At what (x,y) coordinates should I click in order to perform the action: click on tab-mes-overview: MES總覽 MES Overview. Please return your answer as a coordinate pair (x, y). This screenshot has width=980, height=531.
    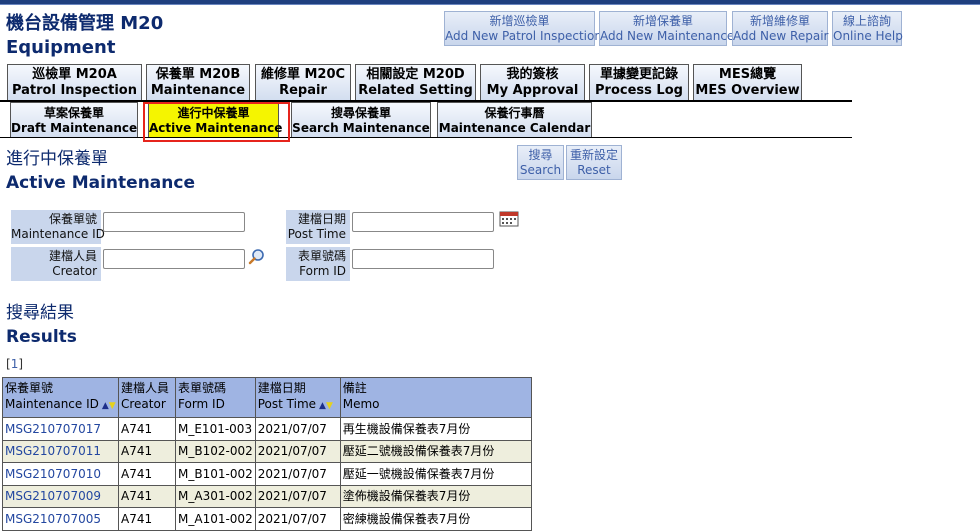
    Looking at the image, I should click on (747, 82).